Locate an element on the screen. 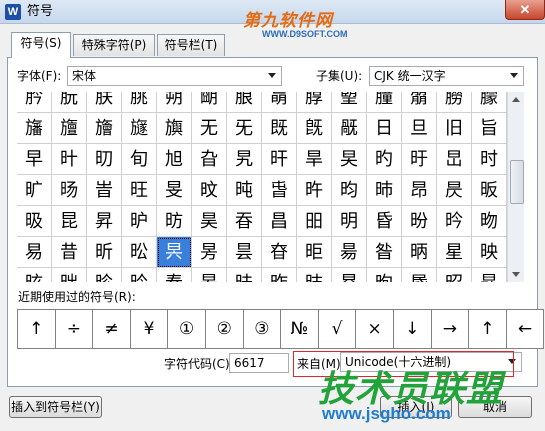  grid-cell: 昝 is located at coordinates (384, 252).